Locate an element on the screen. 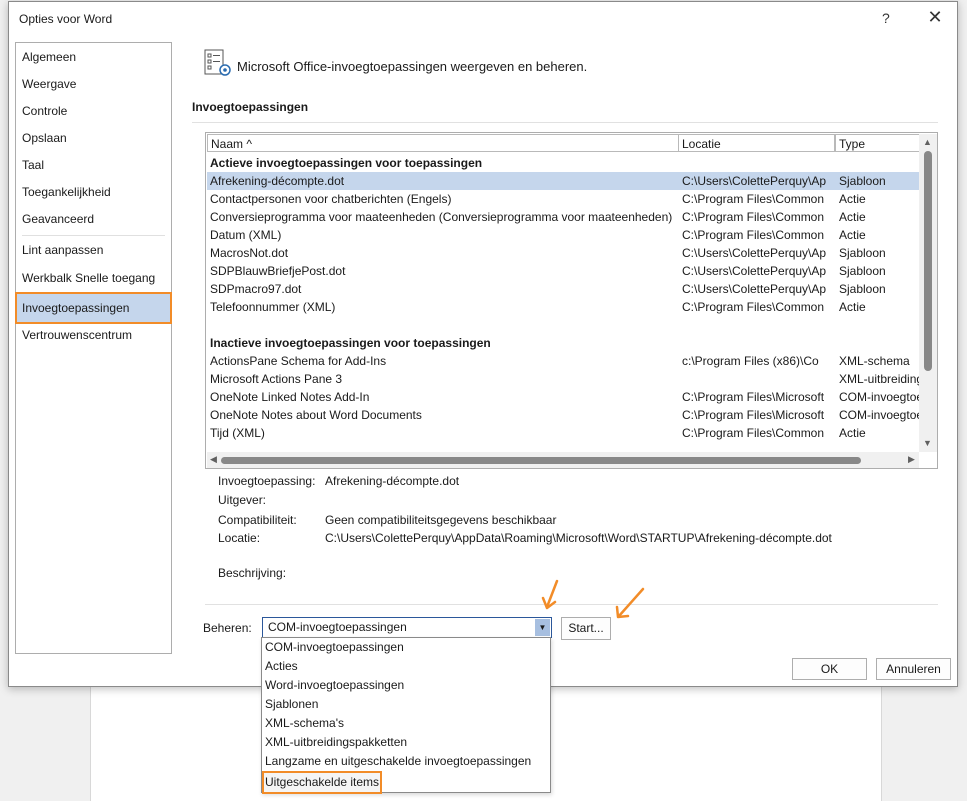  cell-name: MacrosNot.dot is located at coordinates (249, 253).